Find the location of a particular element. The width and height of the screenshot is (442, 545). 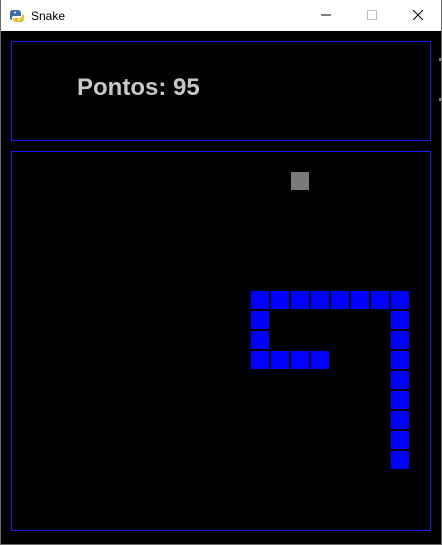

maximize-icon is located at coordinates (372, 15).